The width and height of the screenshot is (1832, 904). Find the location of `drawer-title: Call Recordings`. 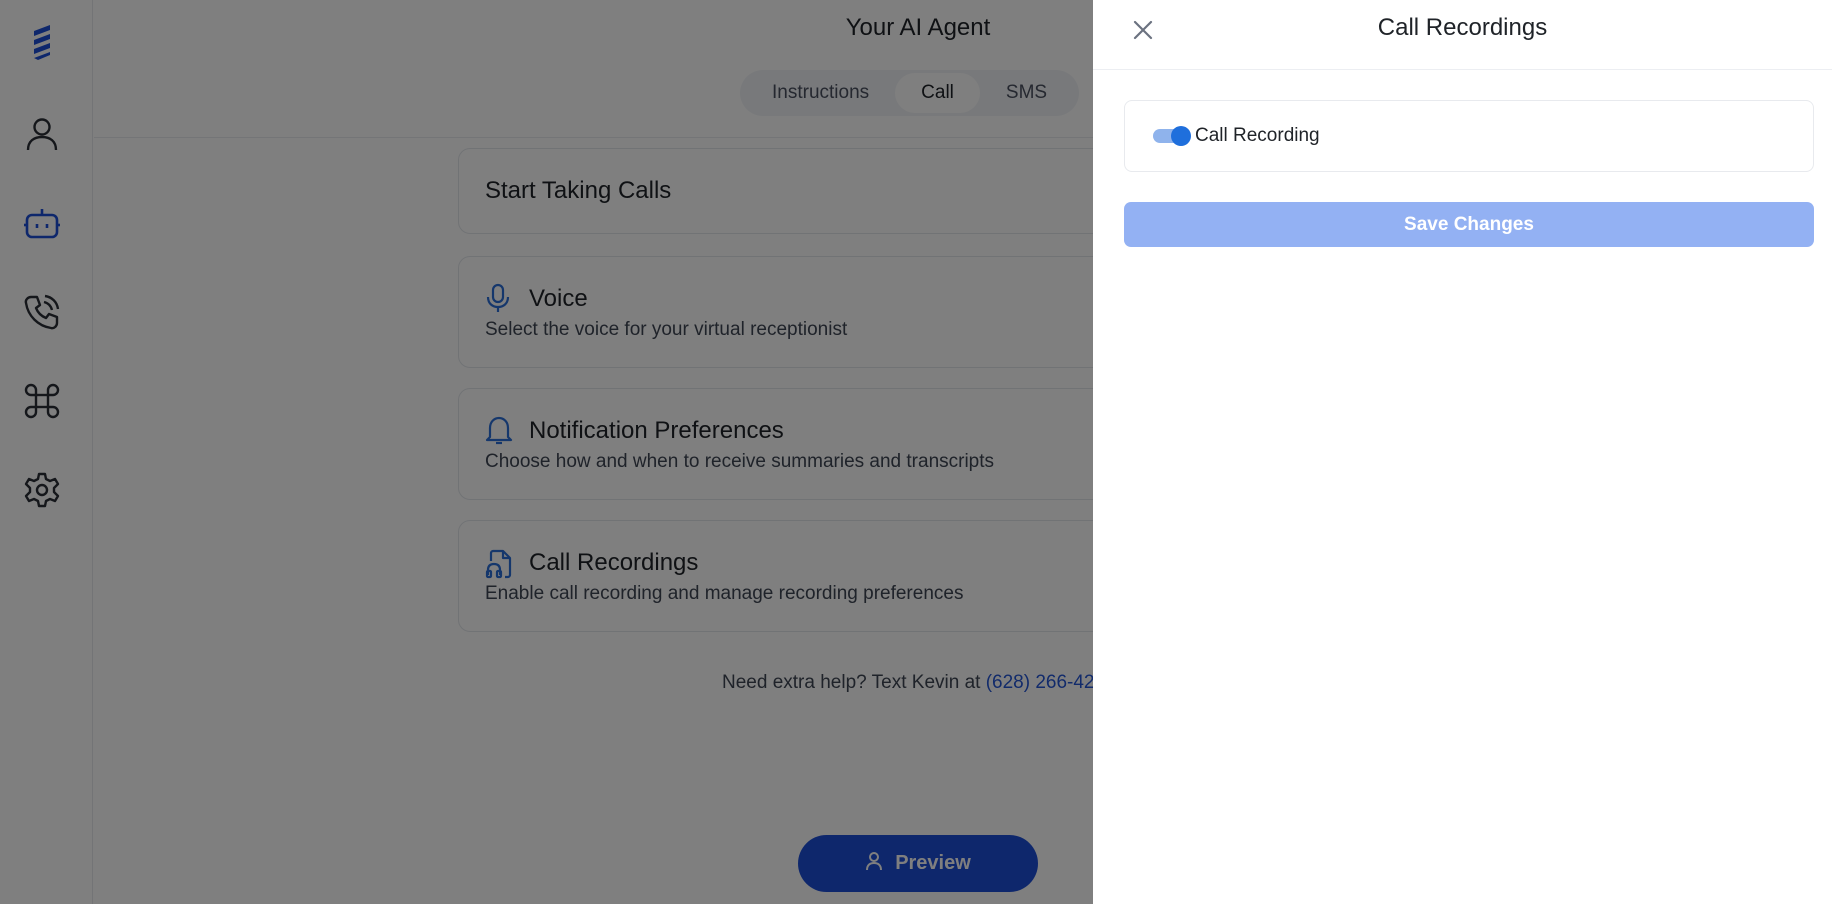

drawer-title: Call Recordings is located at coordinates (1462, 27).